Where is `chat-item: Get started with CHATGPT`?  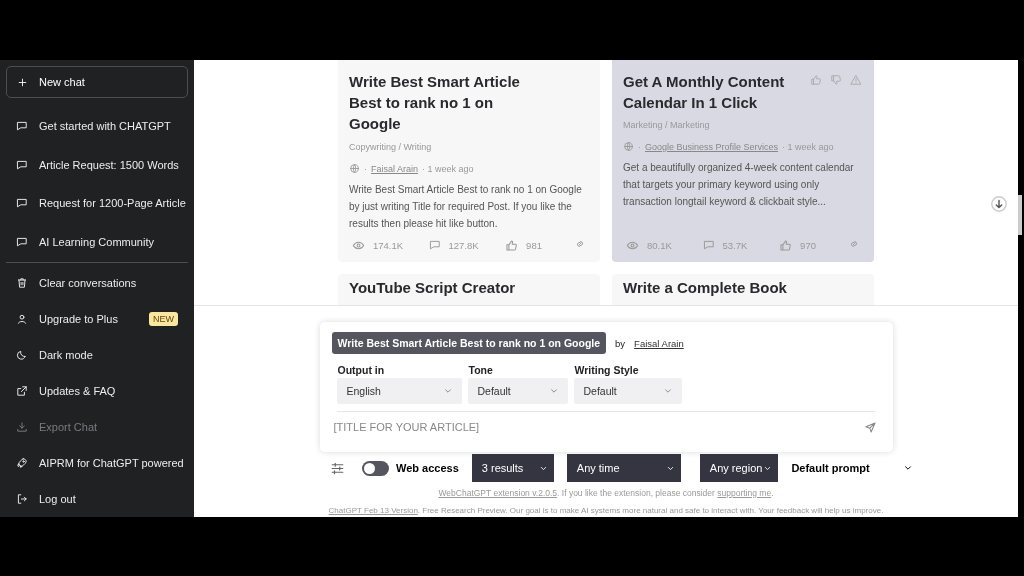 chat-item: Get started with CHATGPT is located at coordinates (97, 126).